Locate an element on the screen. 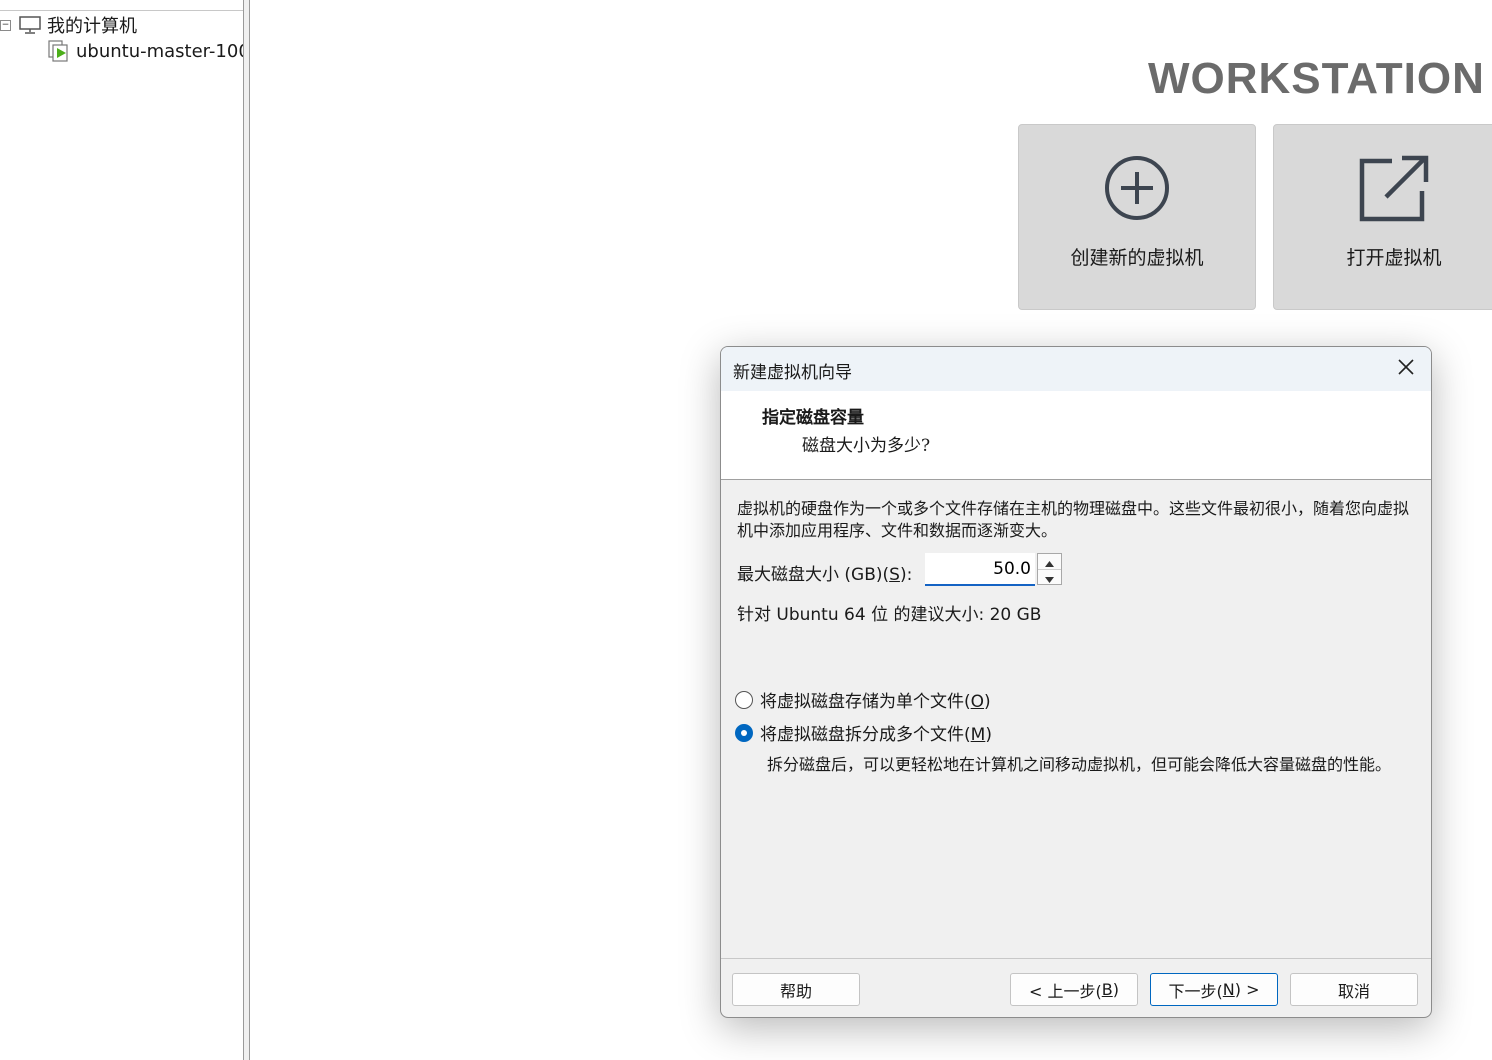 The width and height of the screenshot is (1492, 1060). spin-down-button is located at coordinates (1049, 577).